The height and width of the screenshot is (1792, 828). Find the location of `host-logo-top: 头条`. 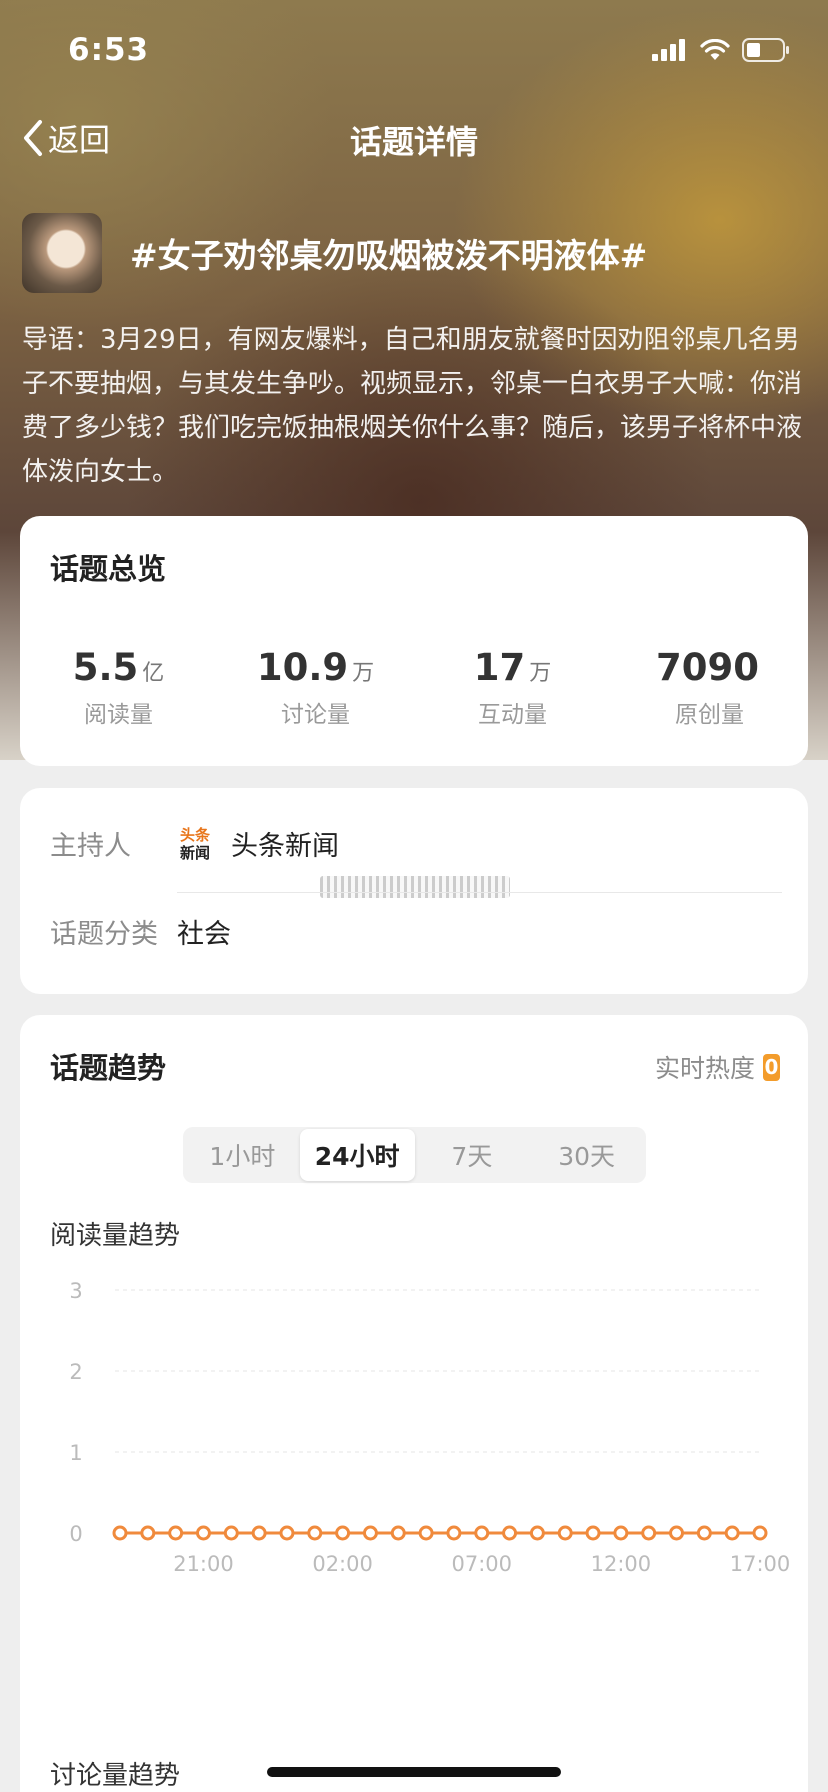

host-logo-top: 头条 is located at coordinates (194, 834).